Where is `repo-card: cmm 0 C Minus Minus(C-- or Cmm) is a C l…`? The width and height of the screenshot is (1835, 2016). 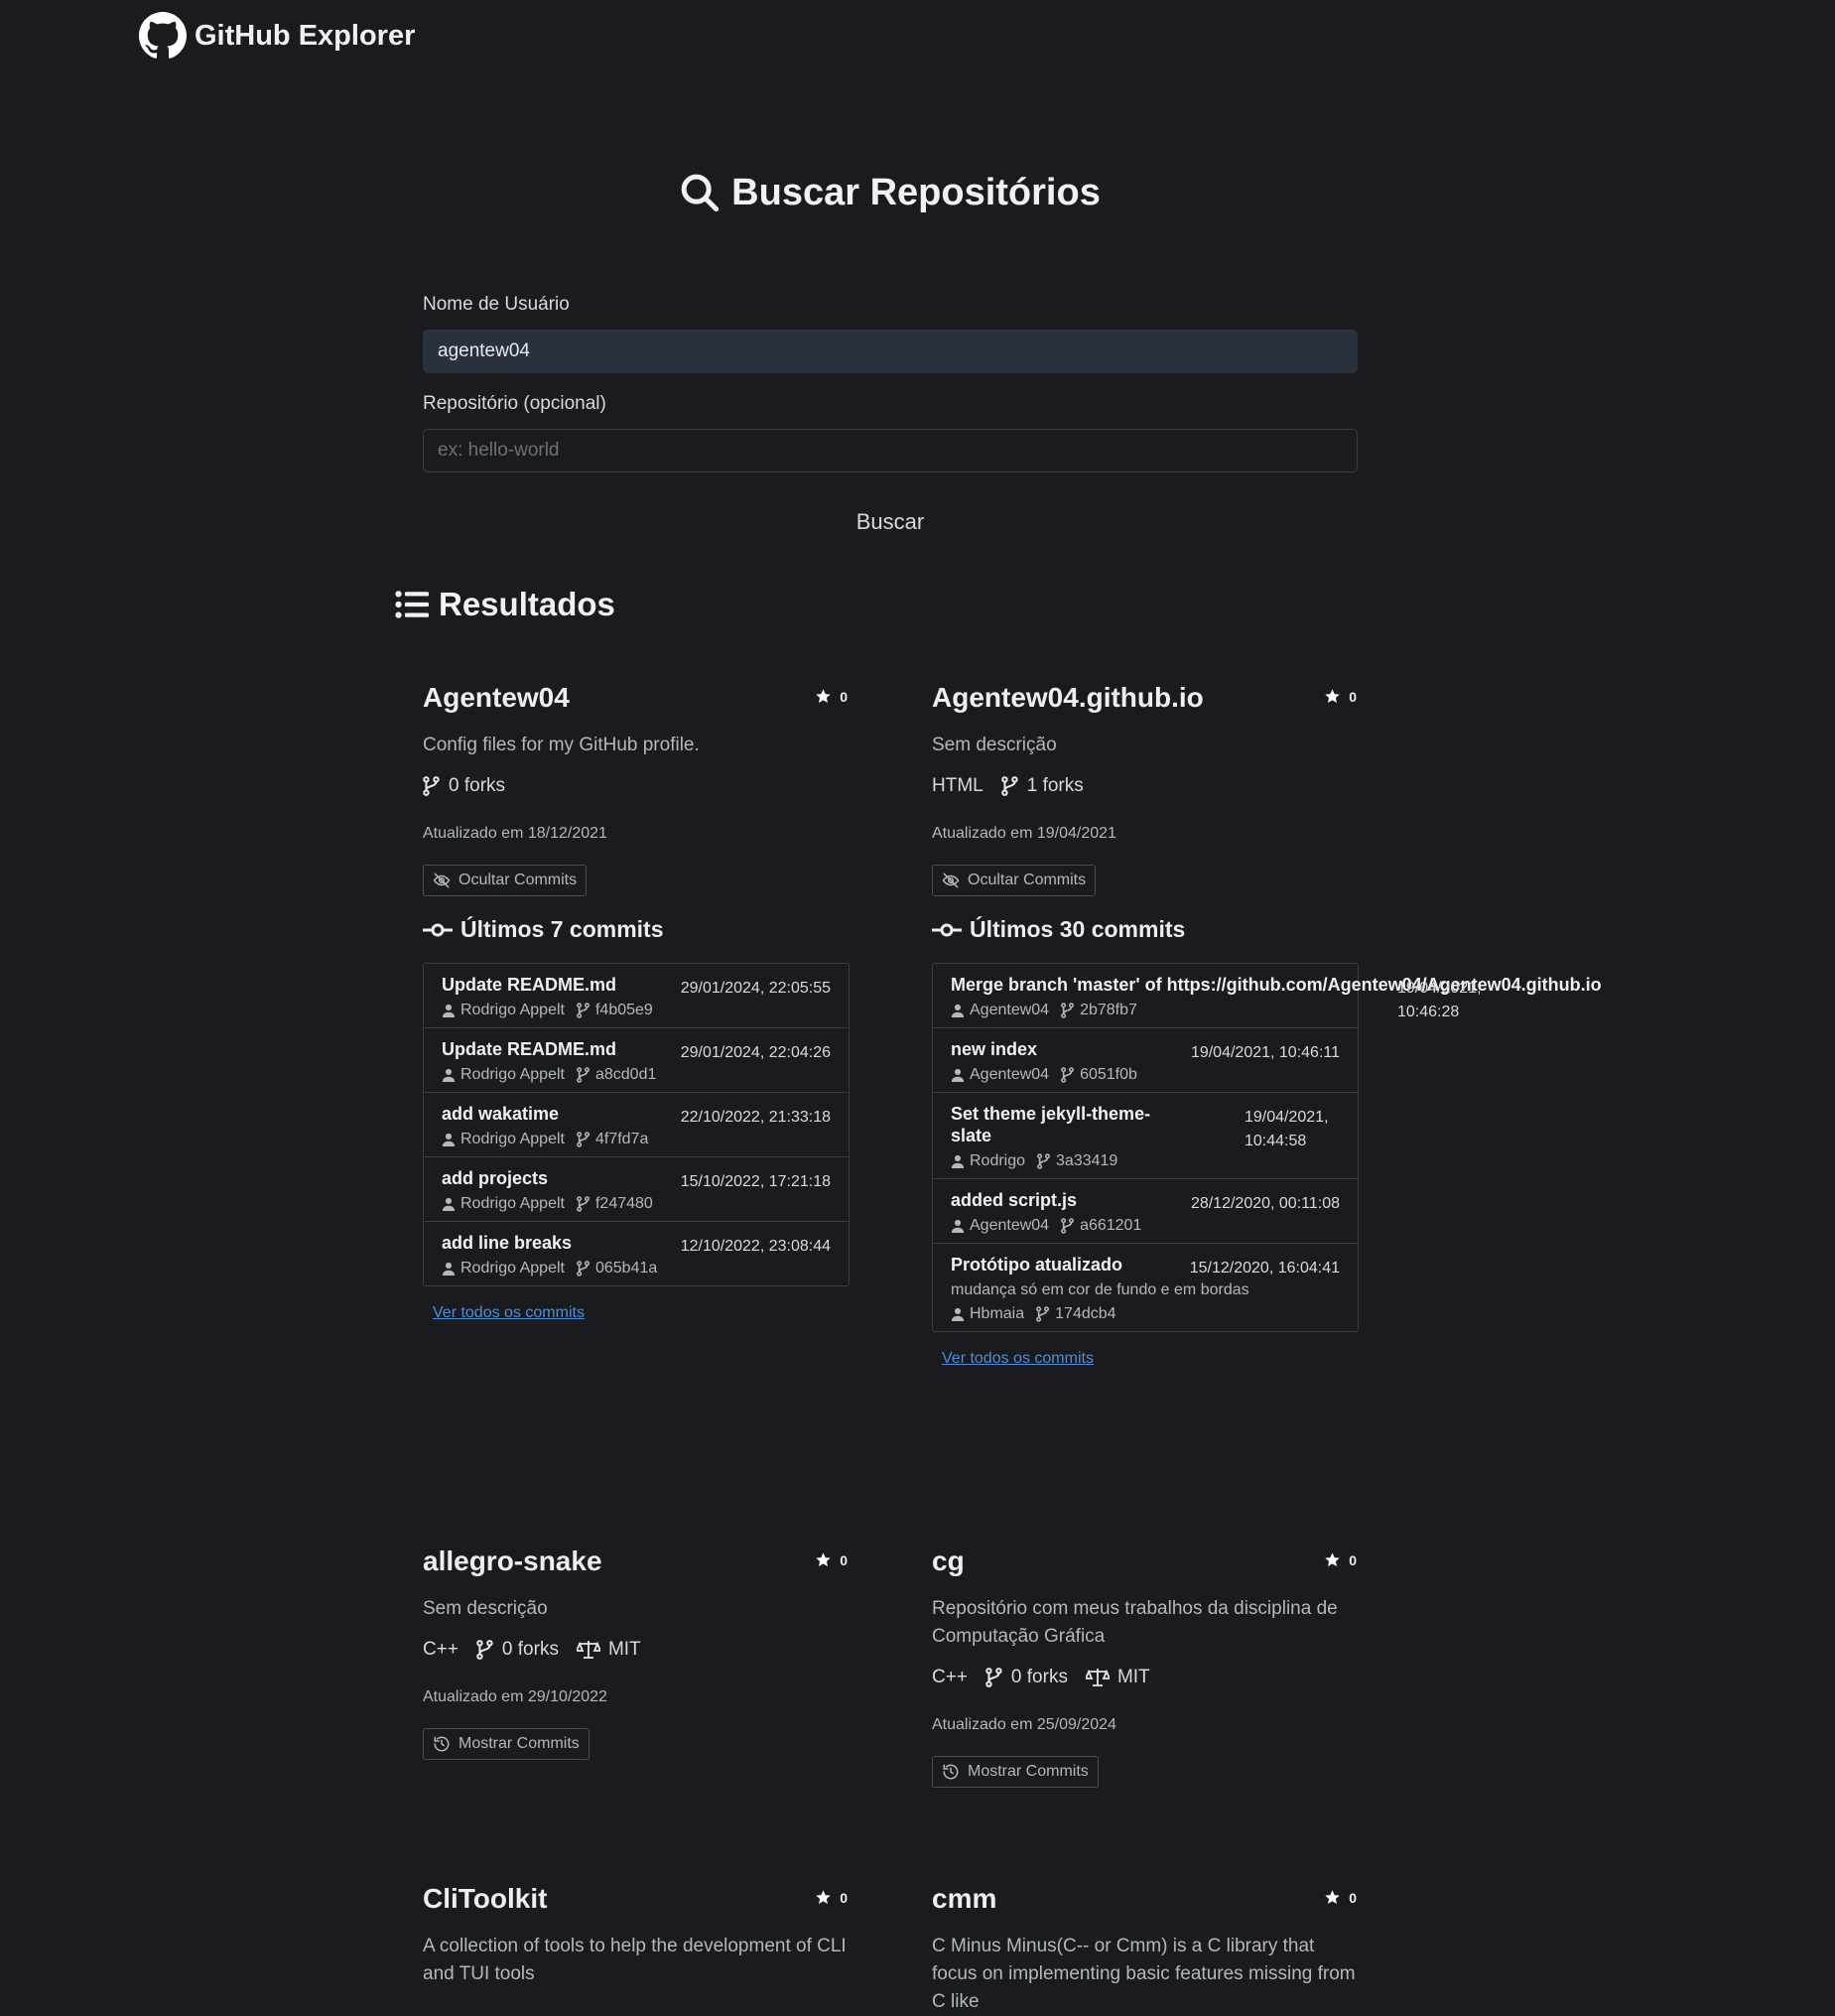
repo-card: cmm 0 C Minus Minus(C-- or Cmm) is a C l… is located at coordinates (1145, 1950).